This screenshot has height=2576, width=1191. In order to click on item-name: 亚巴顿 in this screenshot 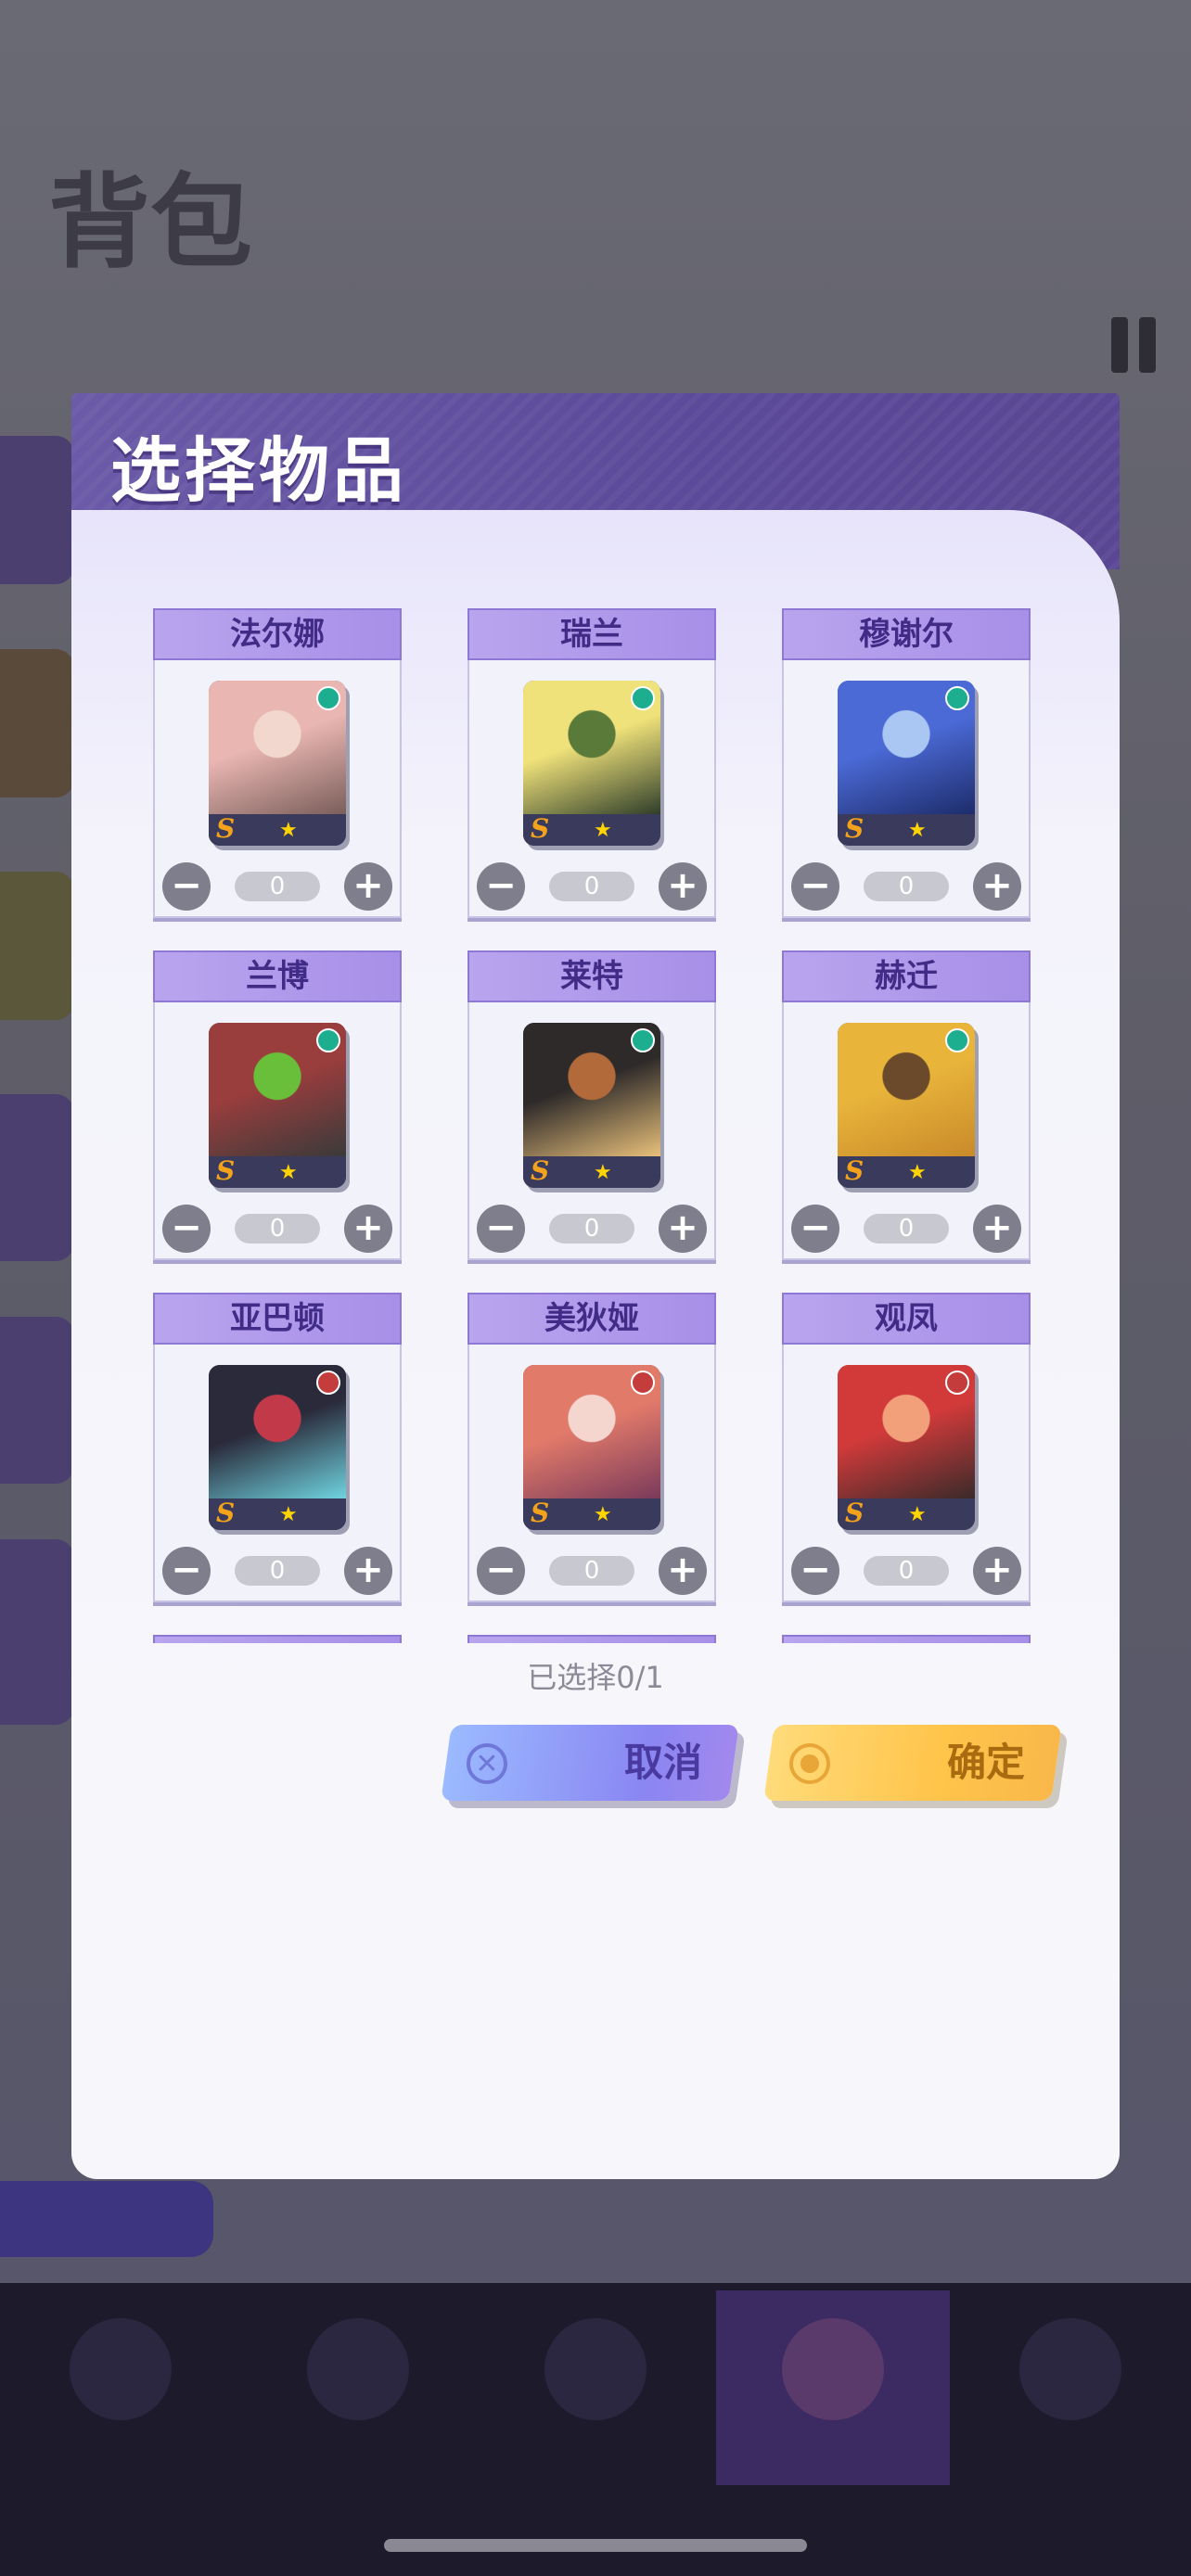, I will do `click(277, 1318)`.